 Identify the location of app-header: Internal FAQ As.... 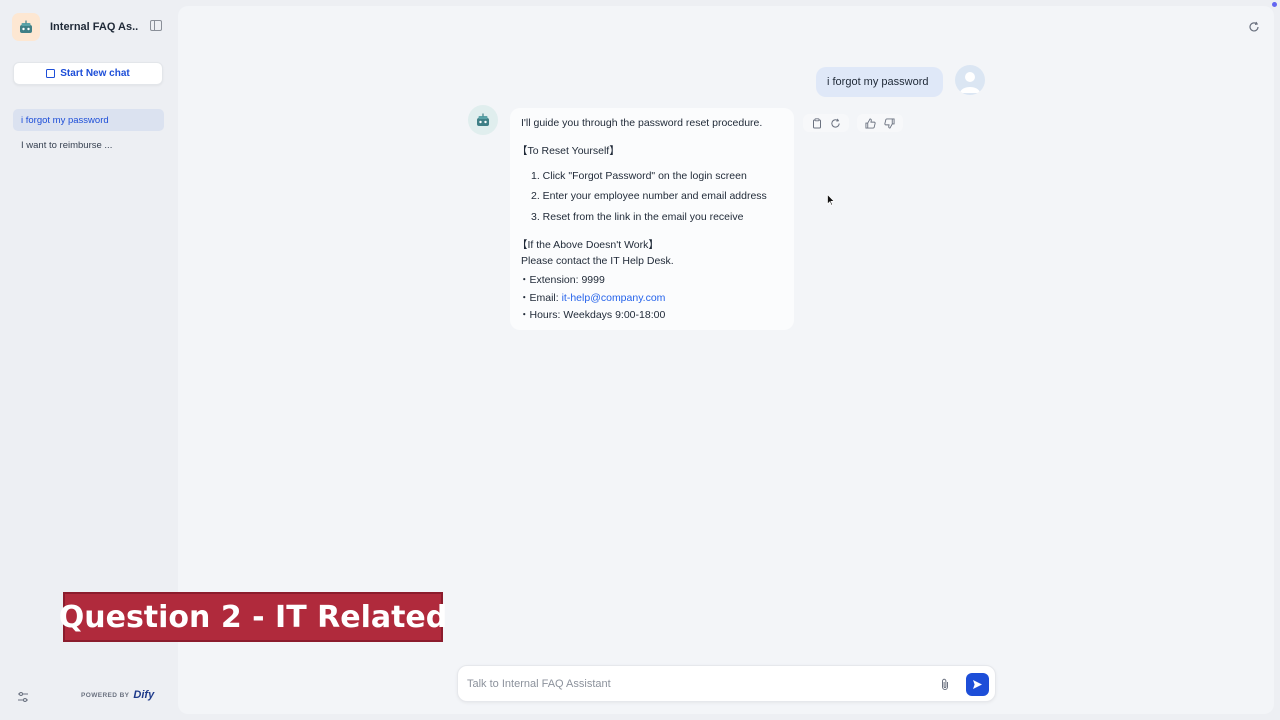
(90, 27).